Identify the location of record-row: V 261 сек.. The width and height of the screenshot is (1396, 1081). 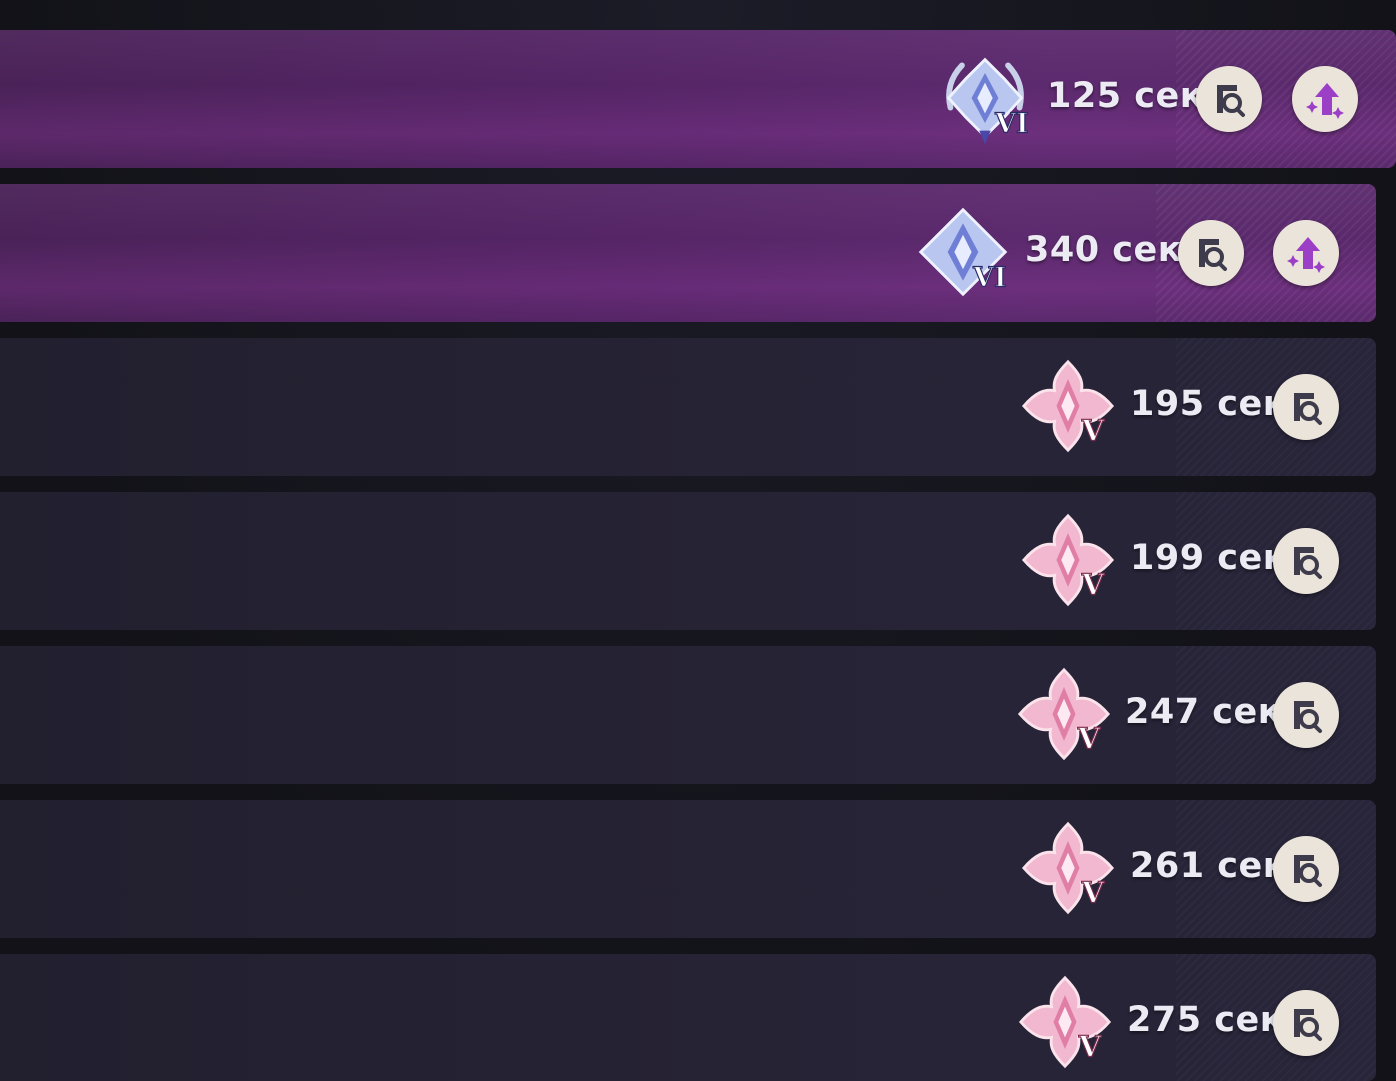
(688, 869).